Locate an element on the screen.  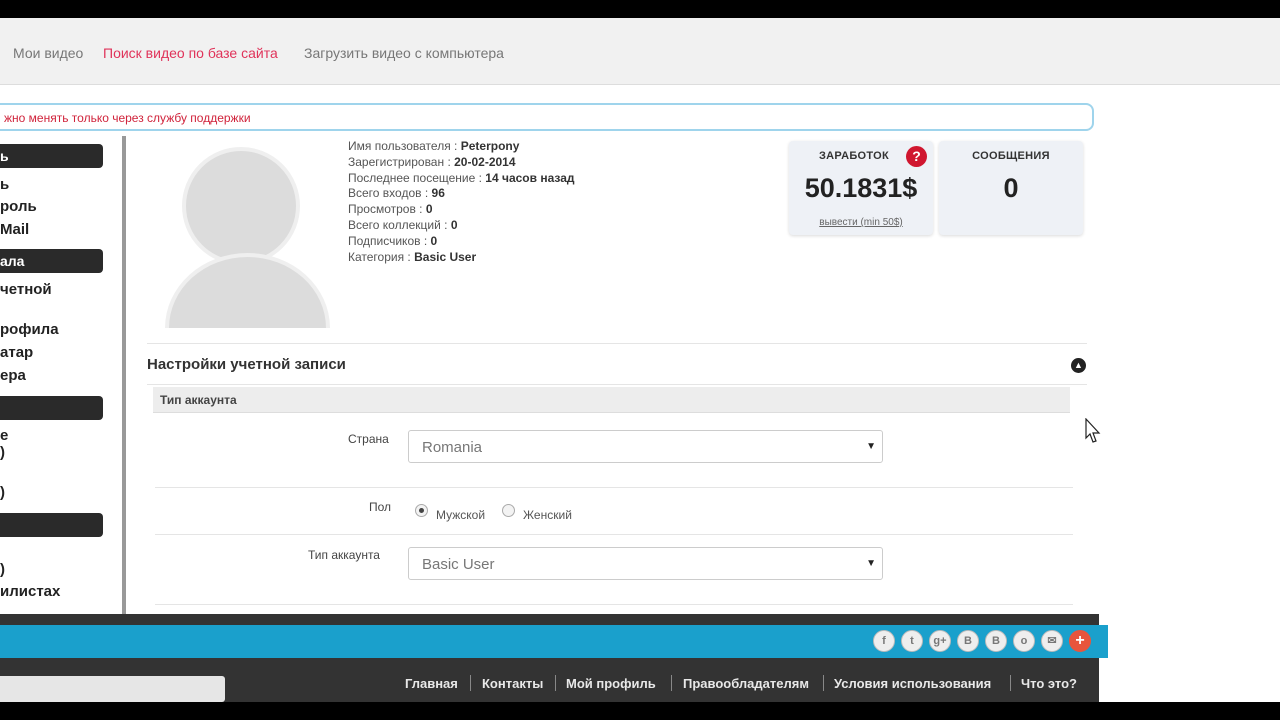
avatar is located at coordinates (247, 235).